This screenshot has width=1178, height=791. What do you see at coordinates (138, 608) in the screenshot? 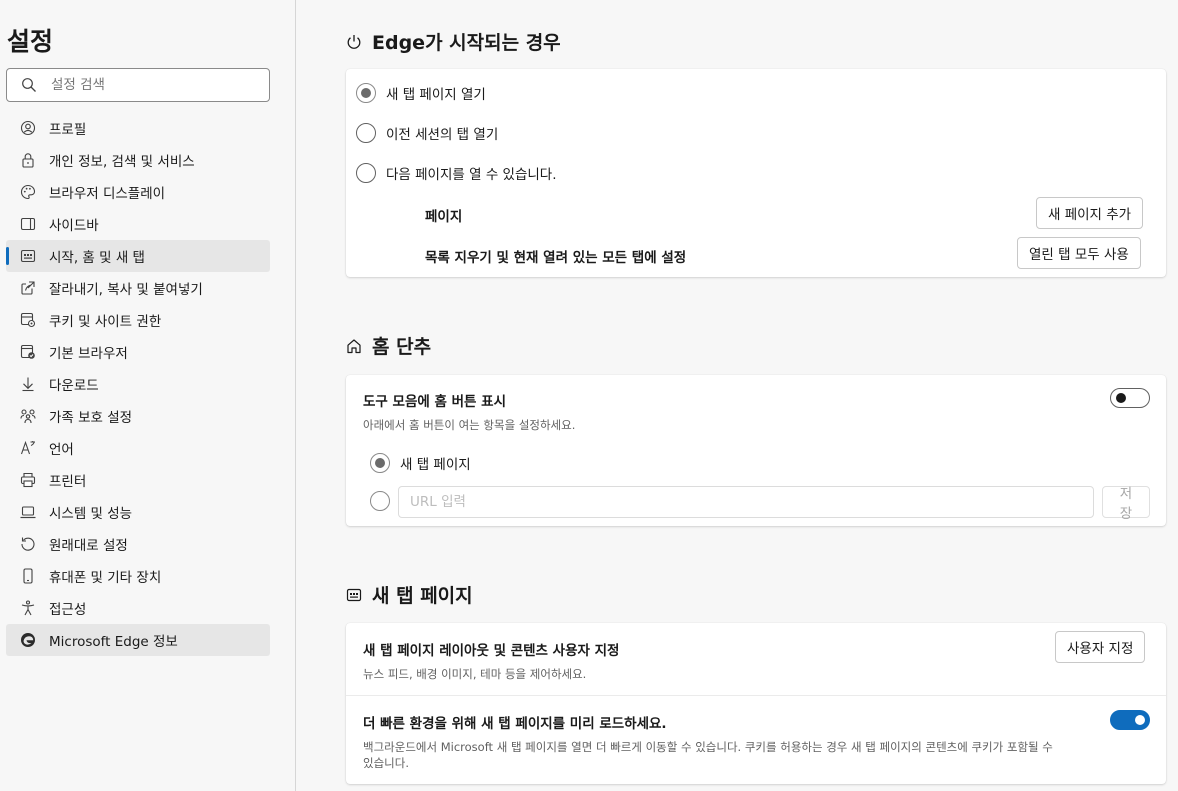
I see `sidebar-item-accessibility: 접근성` at bounding box center [138, 608].